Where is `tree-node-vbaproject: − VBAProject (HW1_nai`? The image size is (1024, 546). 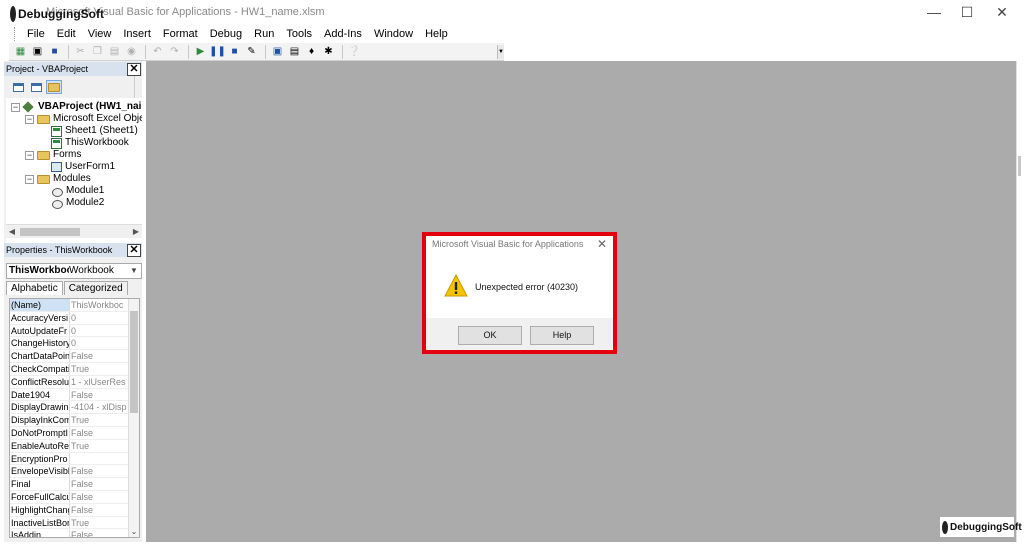
tree-node-vbaproject: − VBAProject (HW1_nai is located at coordinates (76, 107).